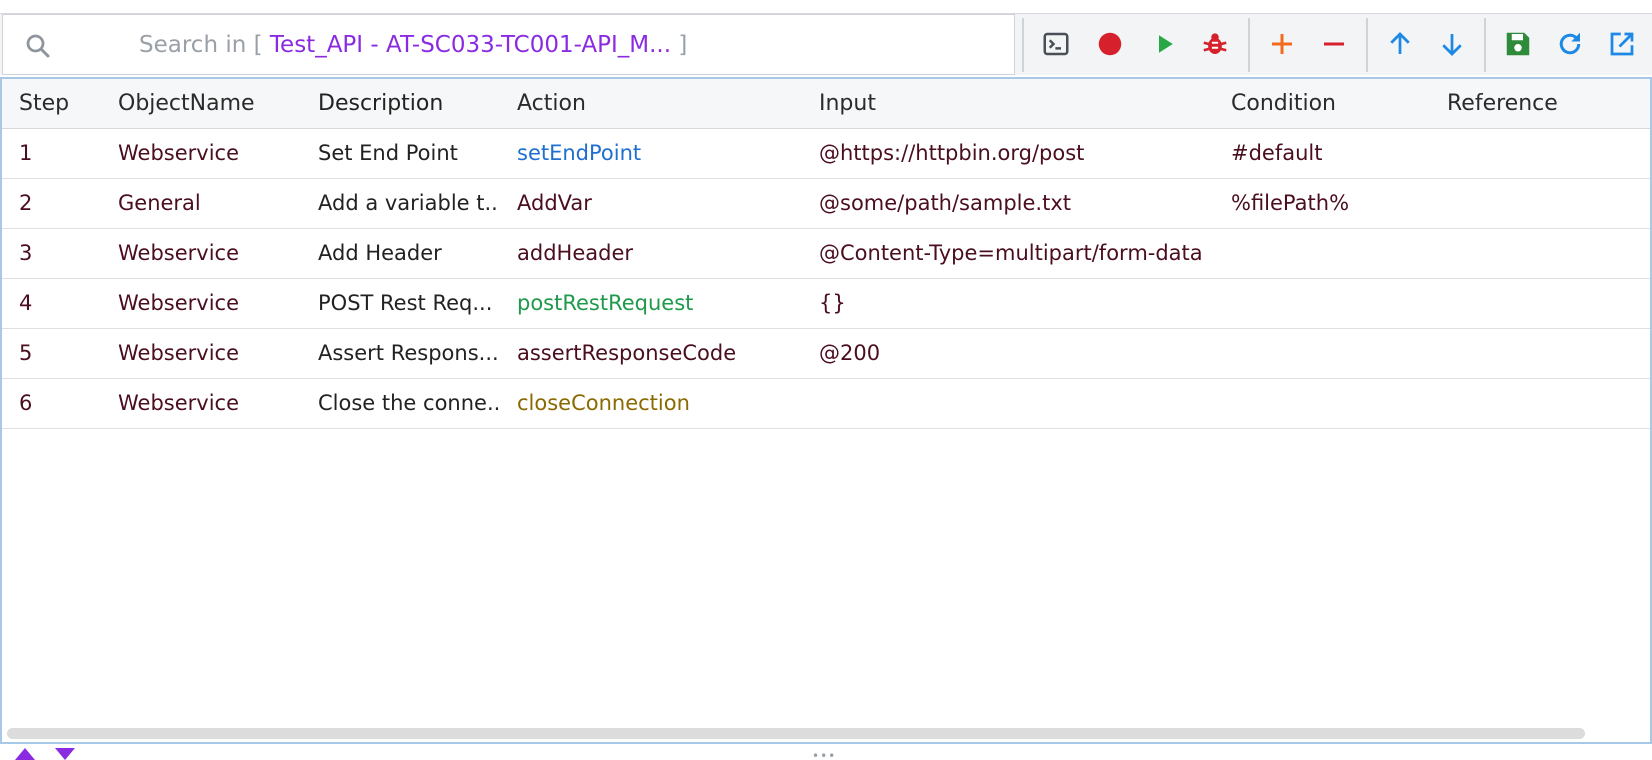 Image resolution: width=1652 pixels, height=760 pixels. What do you see at coordinates (59, 104) in the screenshot?
I see `column-header-step: Step` at bounding box center [59, 104].